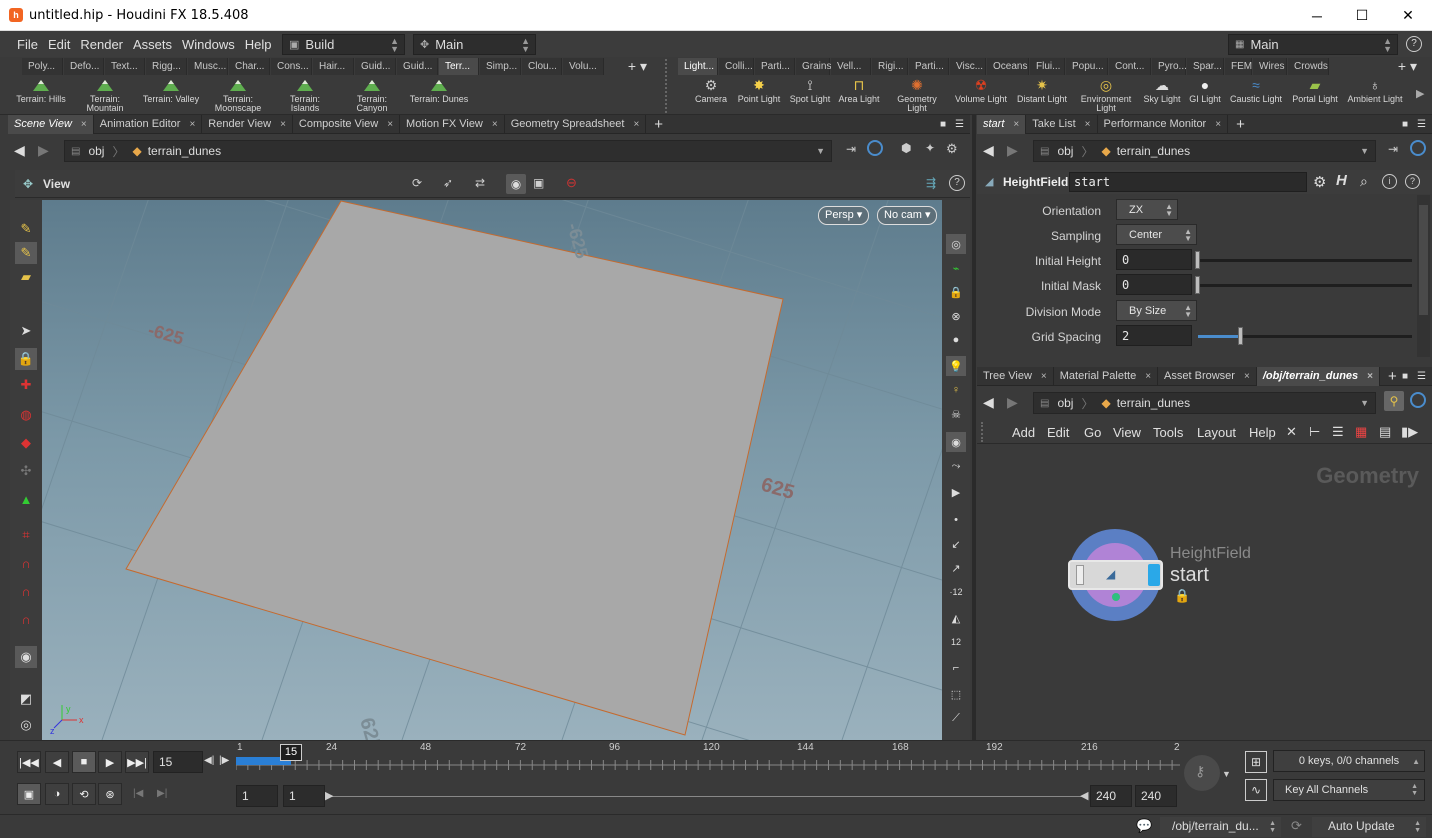  I want to click on shelf-terrain-tool-5: Terrain: Canyon, so click(372, 95).